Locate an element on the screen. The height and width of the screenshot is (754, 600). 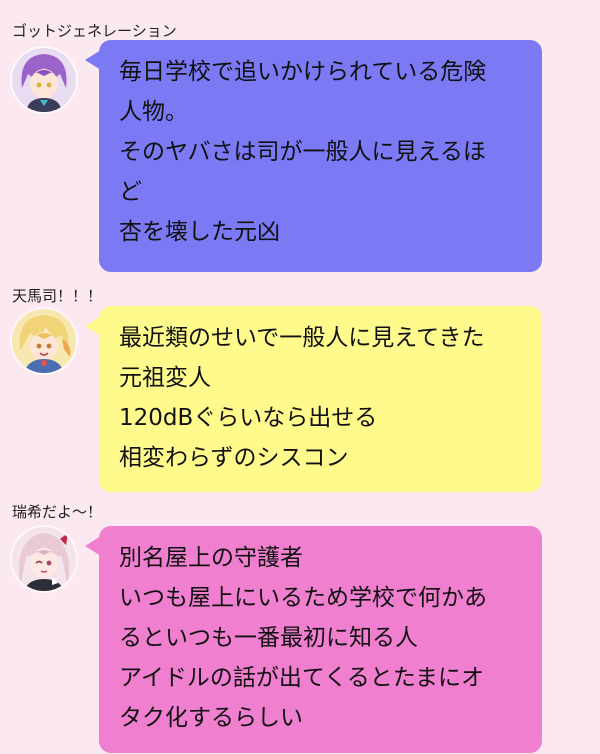
pink-hair-character-avatar is located at coordinates (44, 559).